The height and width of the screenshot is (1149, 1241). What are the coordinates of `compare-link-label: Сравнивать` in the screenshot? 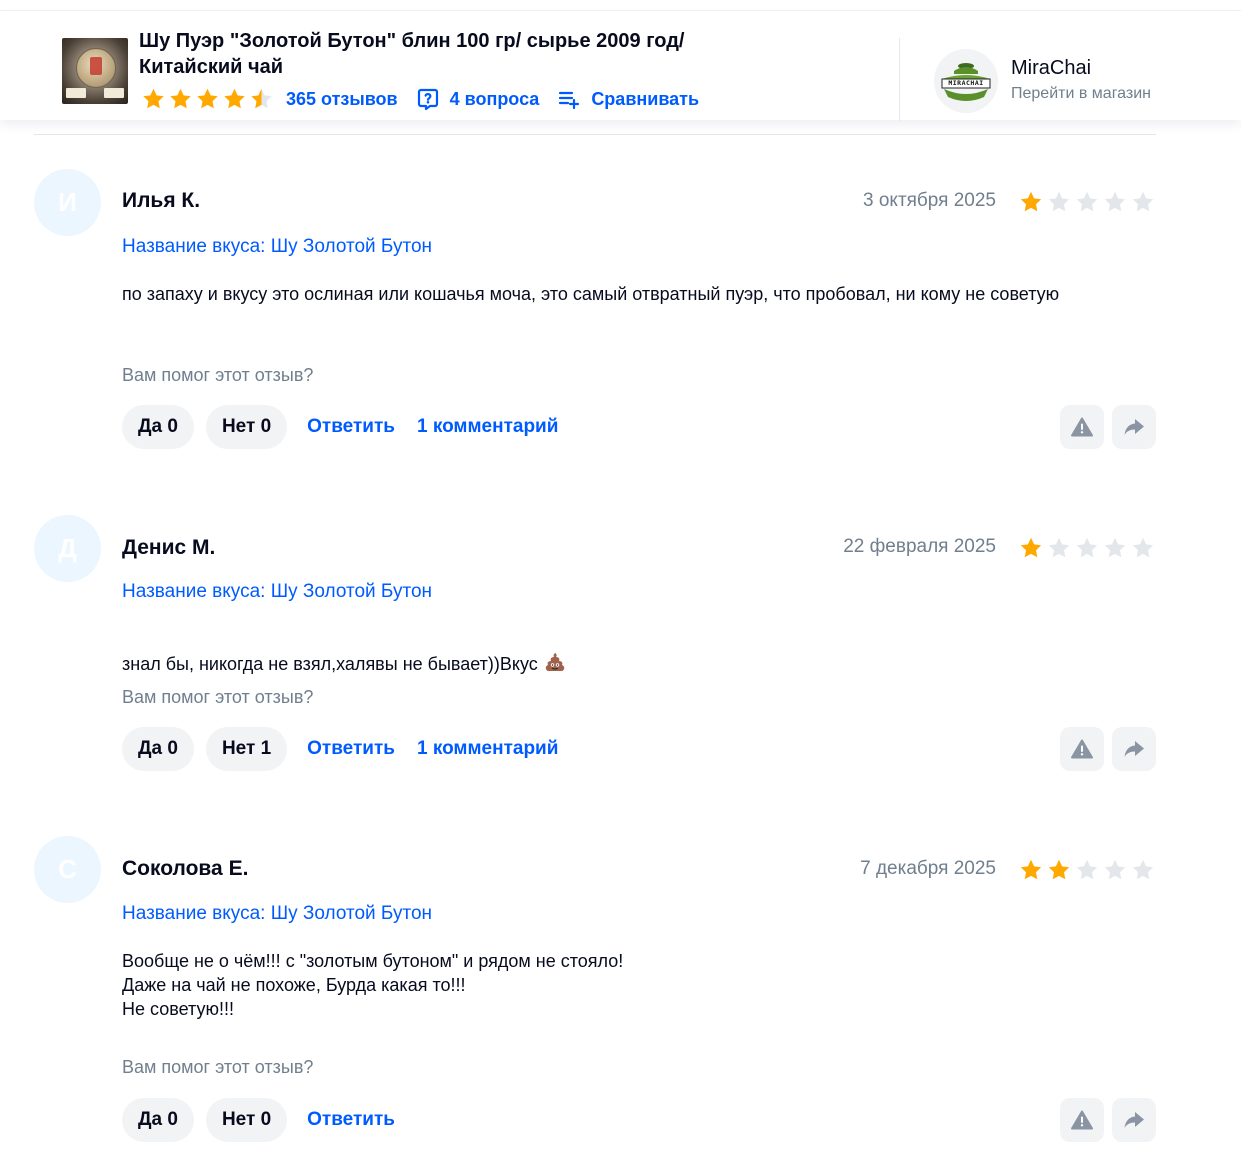 It's located at (645, 98).